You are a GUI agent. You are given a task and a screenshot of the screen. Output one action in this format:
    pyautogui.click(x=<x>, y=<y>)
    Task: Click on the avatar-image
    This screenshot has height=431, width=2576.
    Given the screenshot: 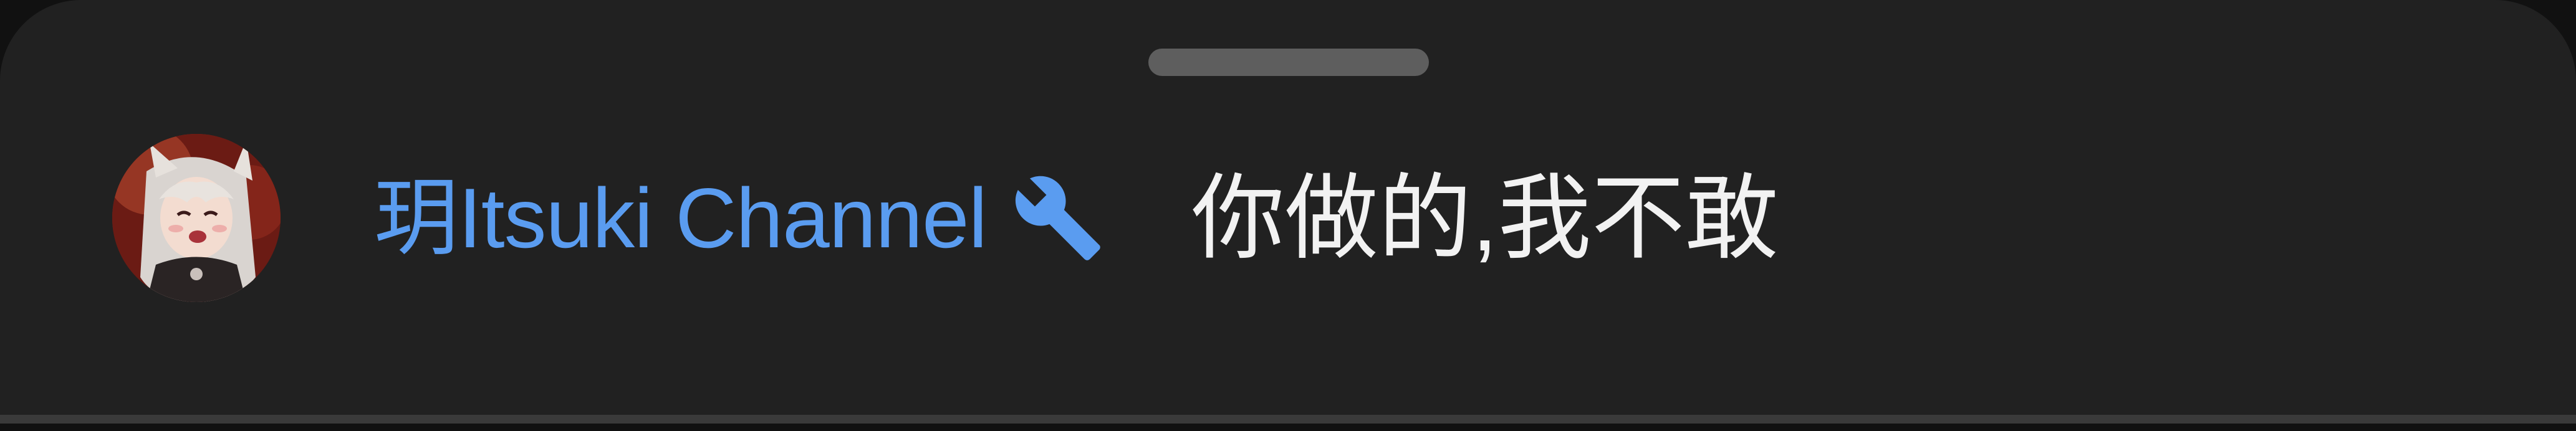 What is the action you would take?
    pyautogui.click(x=196, y=218)
    